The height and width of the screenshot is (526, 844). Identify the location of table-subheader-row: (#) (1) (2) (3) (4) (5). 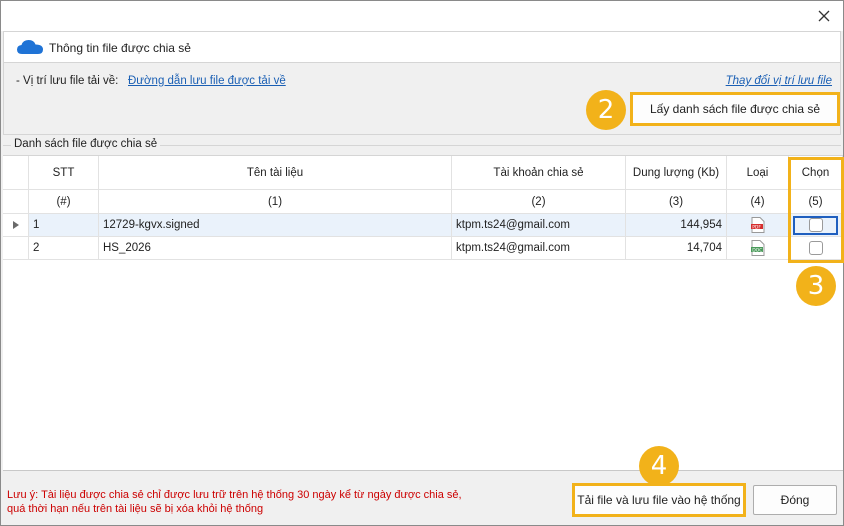
(423, 202).